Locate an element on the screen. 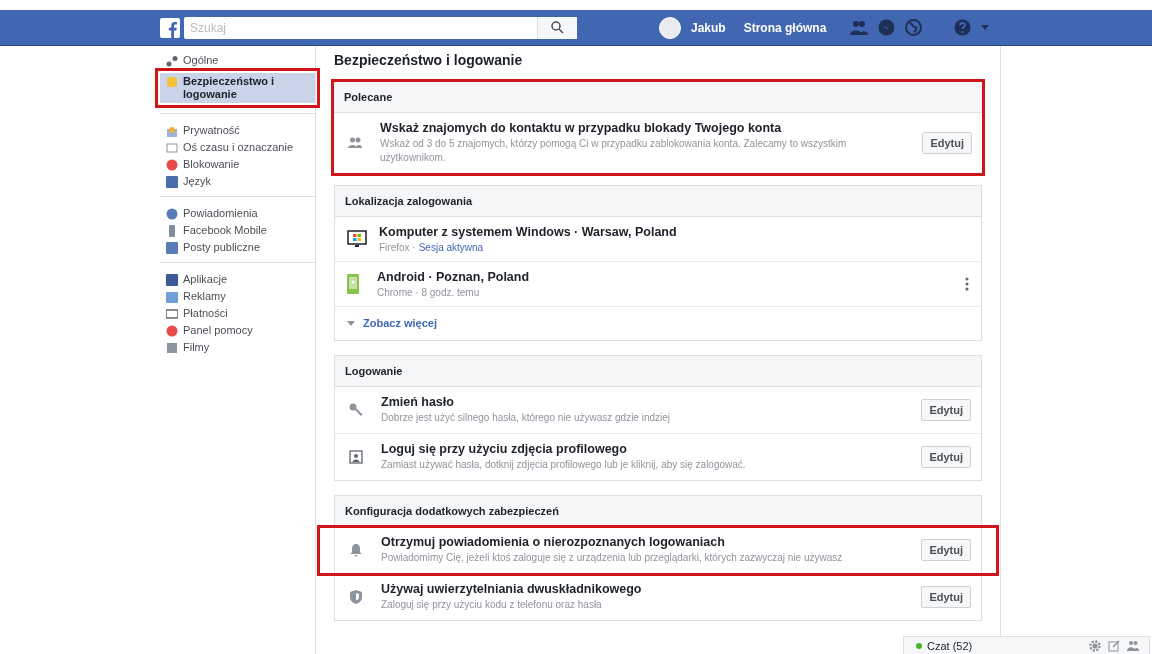 The image size is (1152, 654). more-options-icon is located at coordinates (967, 284).